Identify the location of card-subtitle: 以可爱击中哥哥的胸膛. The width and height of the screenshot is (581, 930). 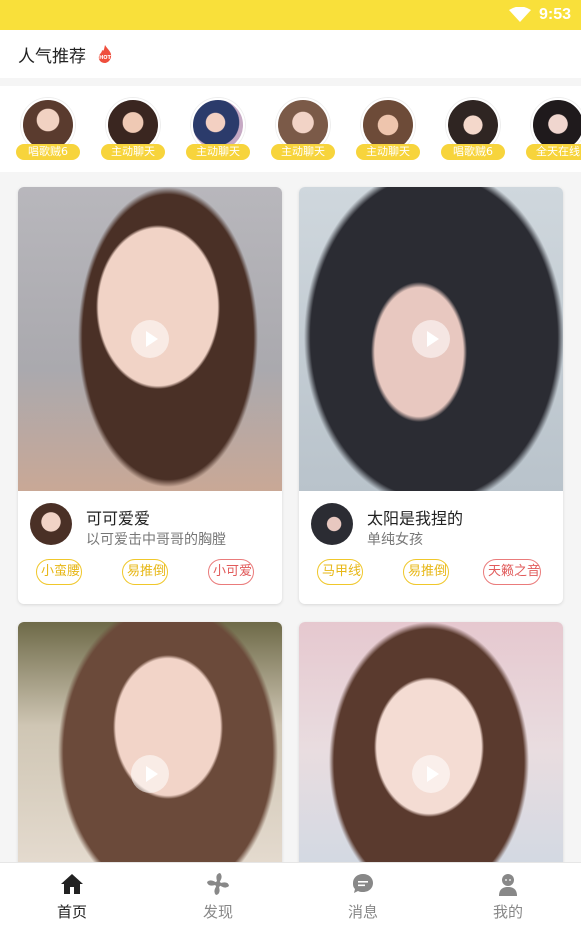
(156, 540).